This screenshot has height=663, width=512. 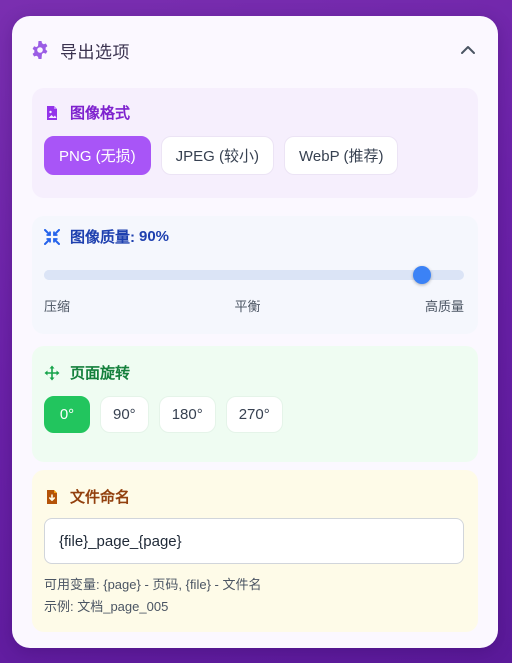 What do you see at coordinates (106, 606) in the screenshot?
I see `example-hint: 示例: 文档_page_005` at bounding box center [106, 606].